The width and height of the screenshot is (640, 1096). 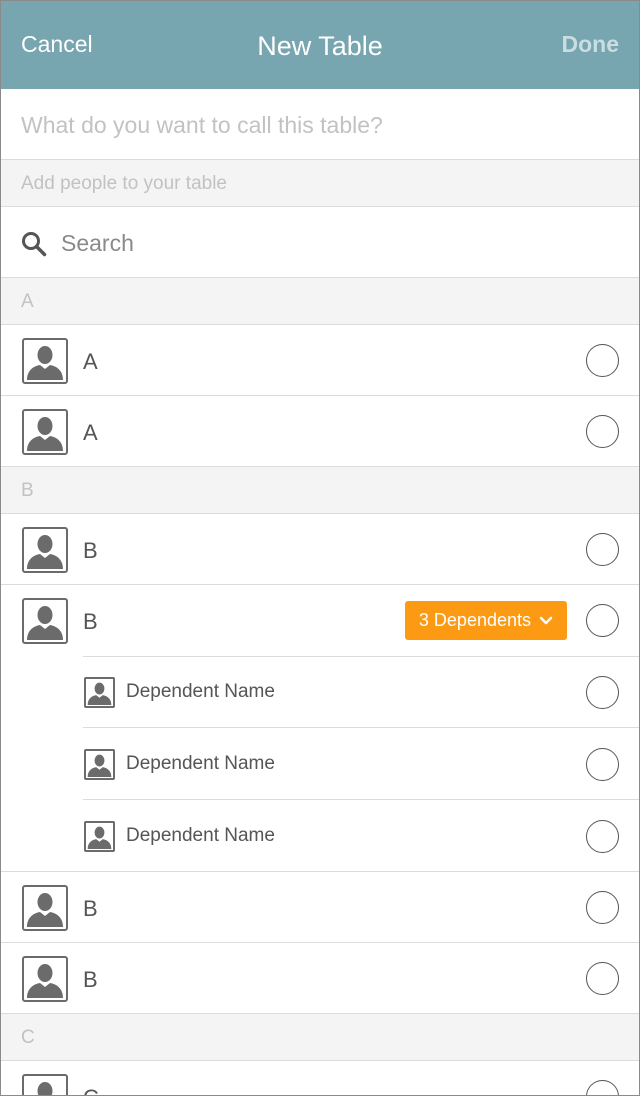 What do you see at coordinates (27, 301) in the screenshot?
I see `section-letter: A` at bounding box center [27, 301].